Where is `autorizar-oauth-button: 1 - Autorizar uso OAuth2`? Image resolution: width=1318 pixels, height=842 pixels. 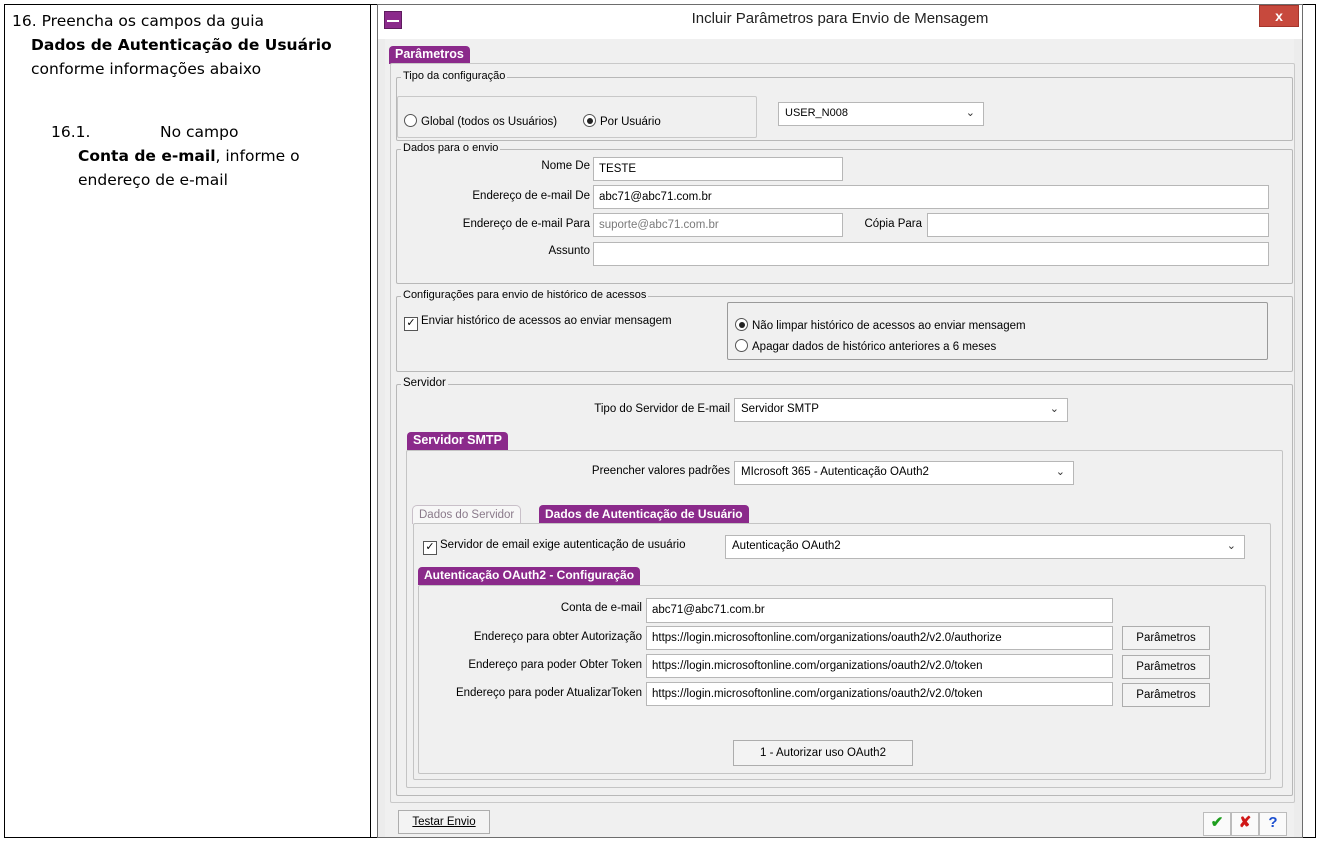 autorizar-oauth-button: 1 - Autorizar uso OAuth2 is located at coordinates (823, 753).